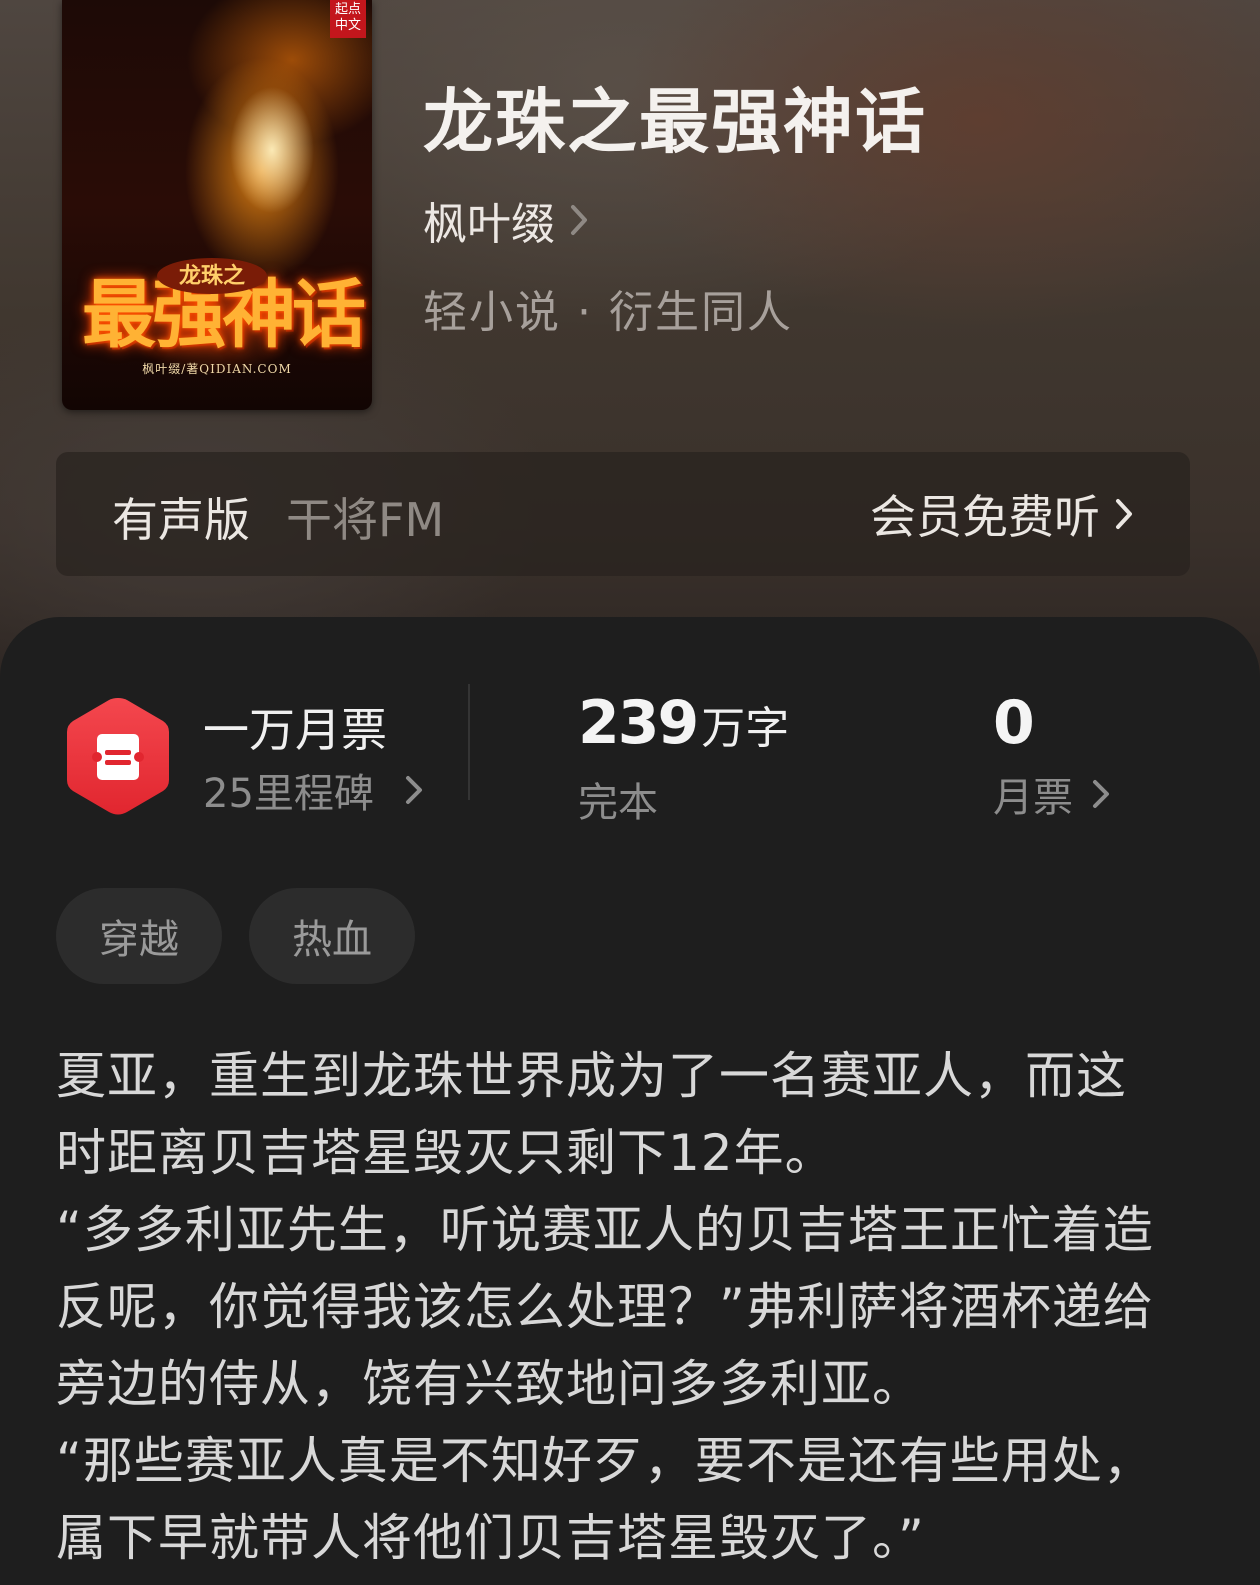 The image size is (1260, 1585). What do you see at coordinates (605, 1499) in the screenshot?
I see `synopsis-paragraph: “那些赛亚人真是不知好歹，要不是还有些用处，属下早就带人将他们贝吉塔星毁灭了。”` at bounding box center [605, 1499].